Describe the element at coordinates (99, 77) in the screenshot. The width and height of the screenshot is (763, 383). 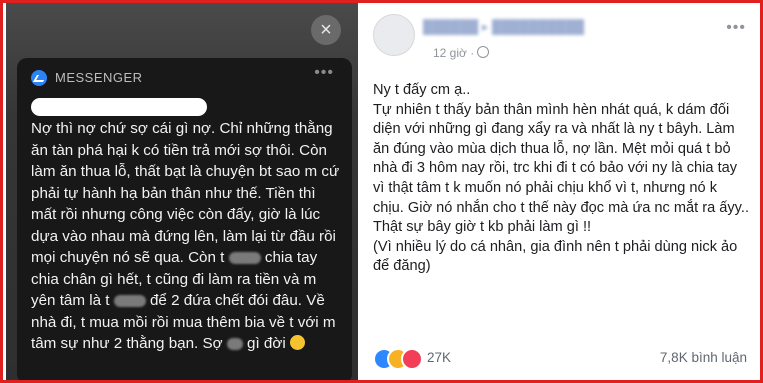
I see `app-name: MESSENGER` at that location.